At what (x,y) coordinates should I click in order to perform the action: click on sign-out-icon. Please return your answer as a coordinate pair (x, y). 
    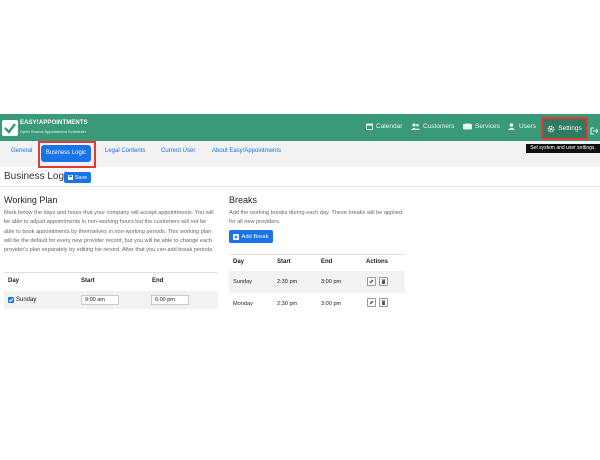
    Looking at the image, I should click on (594, 131).